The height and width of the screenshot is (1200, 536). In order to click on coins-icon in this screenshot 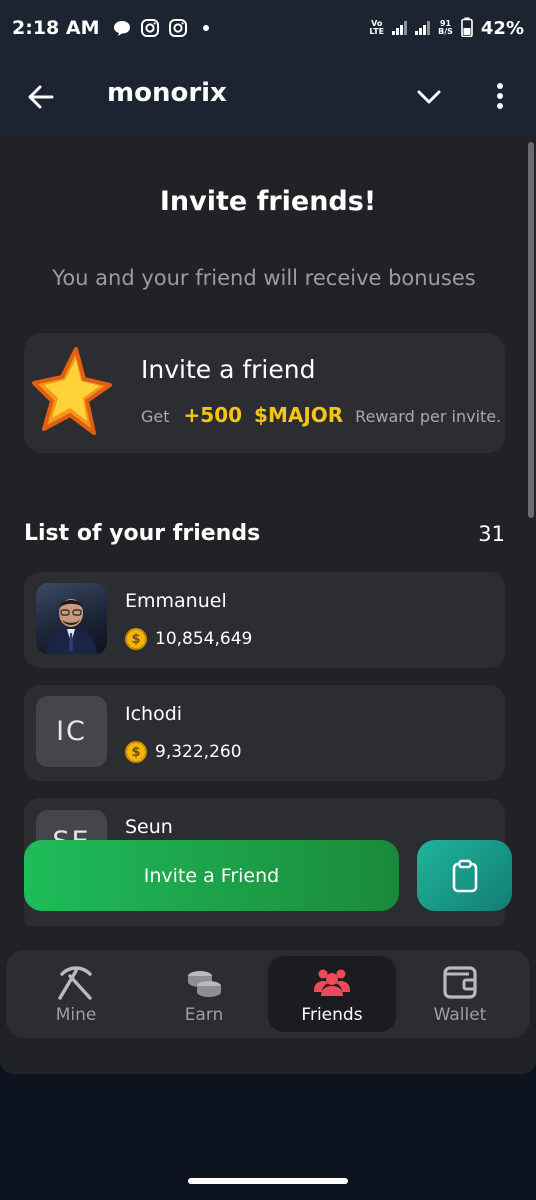, I will do `click(204, 984)`.